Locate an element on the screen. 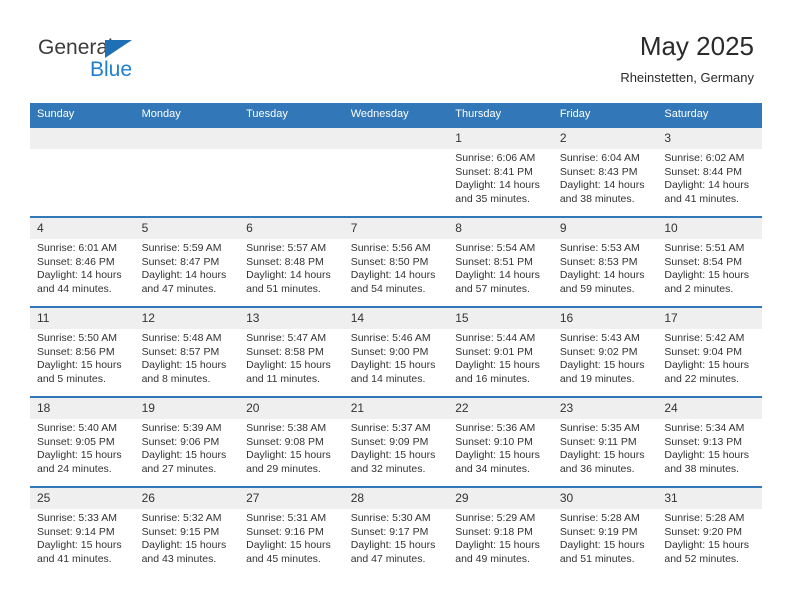 Image resolution: width=792 pixels, height=612 pixels. sunrise-time: Sunrise: 6:04 AM is located at coordinates (599, 158).